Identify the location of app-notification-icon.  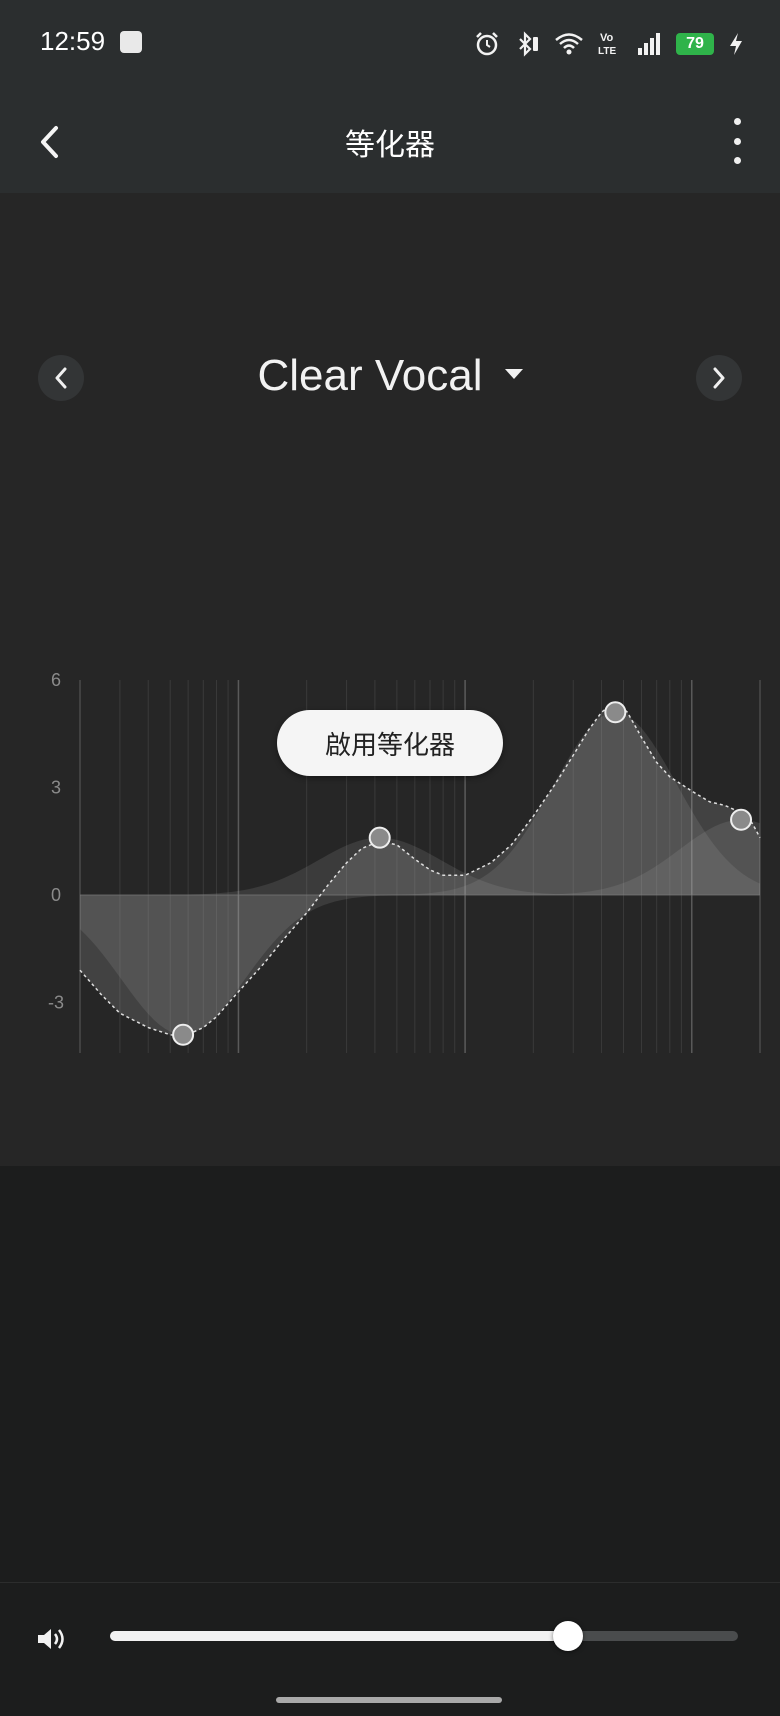
(131, 42).